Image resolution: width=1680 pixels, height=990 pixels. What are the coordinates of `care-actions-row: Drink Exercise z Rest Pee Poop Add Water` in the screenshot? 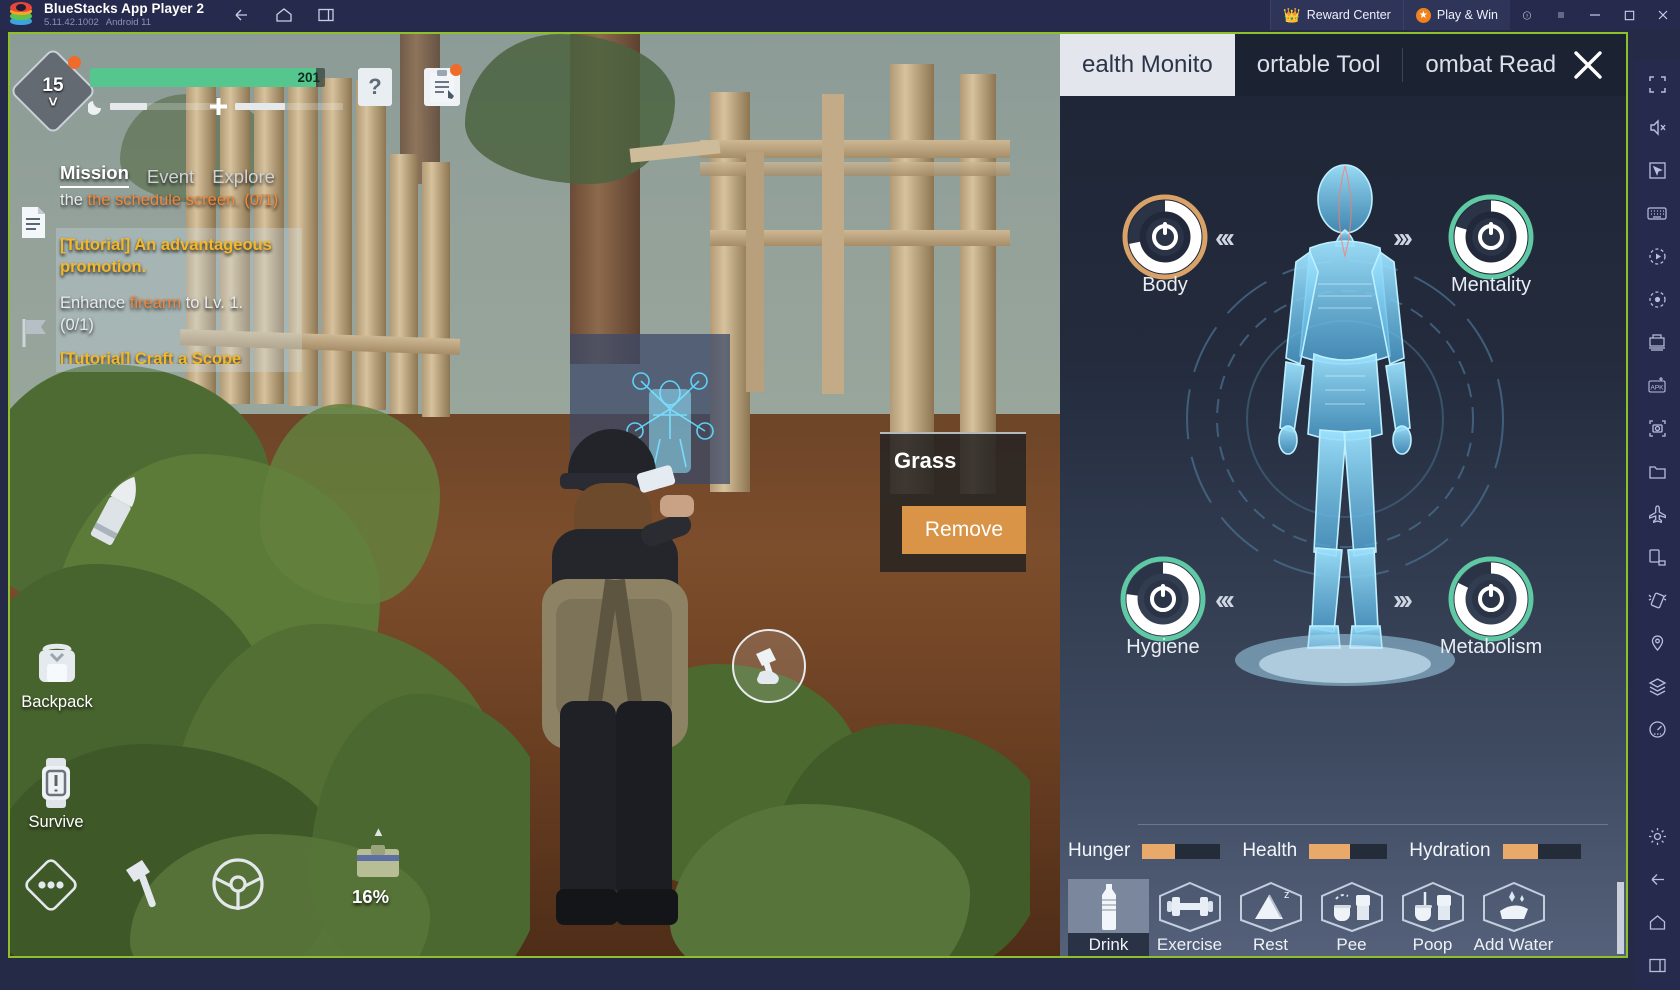 It's located at (1343, 917).